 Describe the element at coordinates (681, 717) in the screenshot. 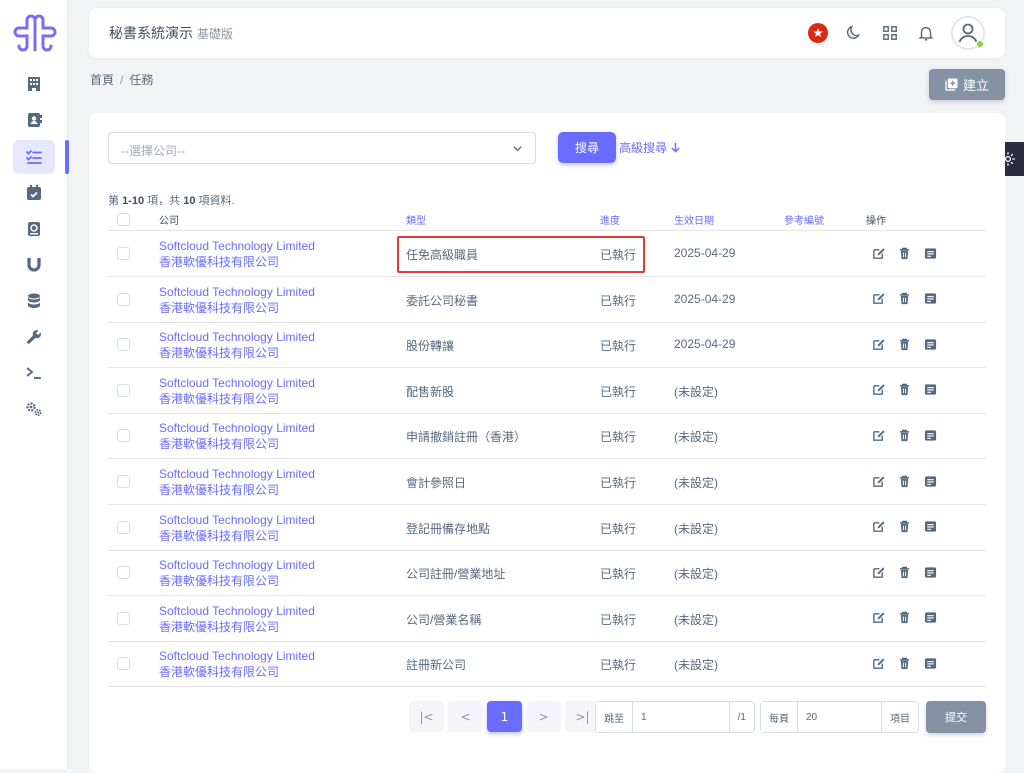

I see `goto-page-input: 1` at that location.